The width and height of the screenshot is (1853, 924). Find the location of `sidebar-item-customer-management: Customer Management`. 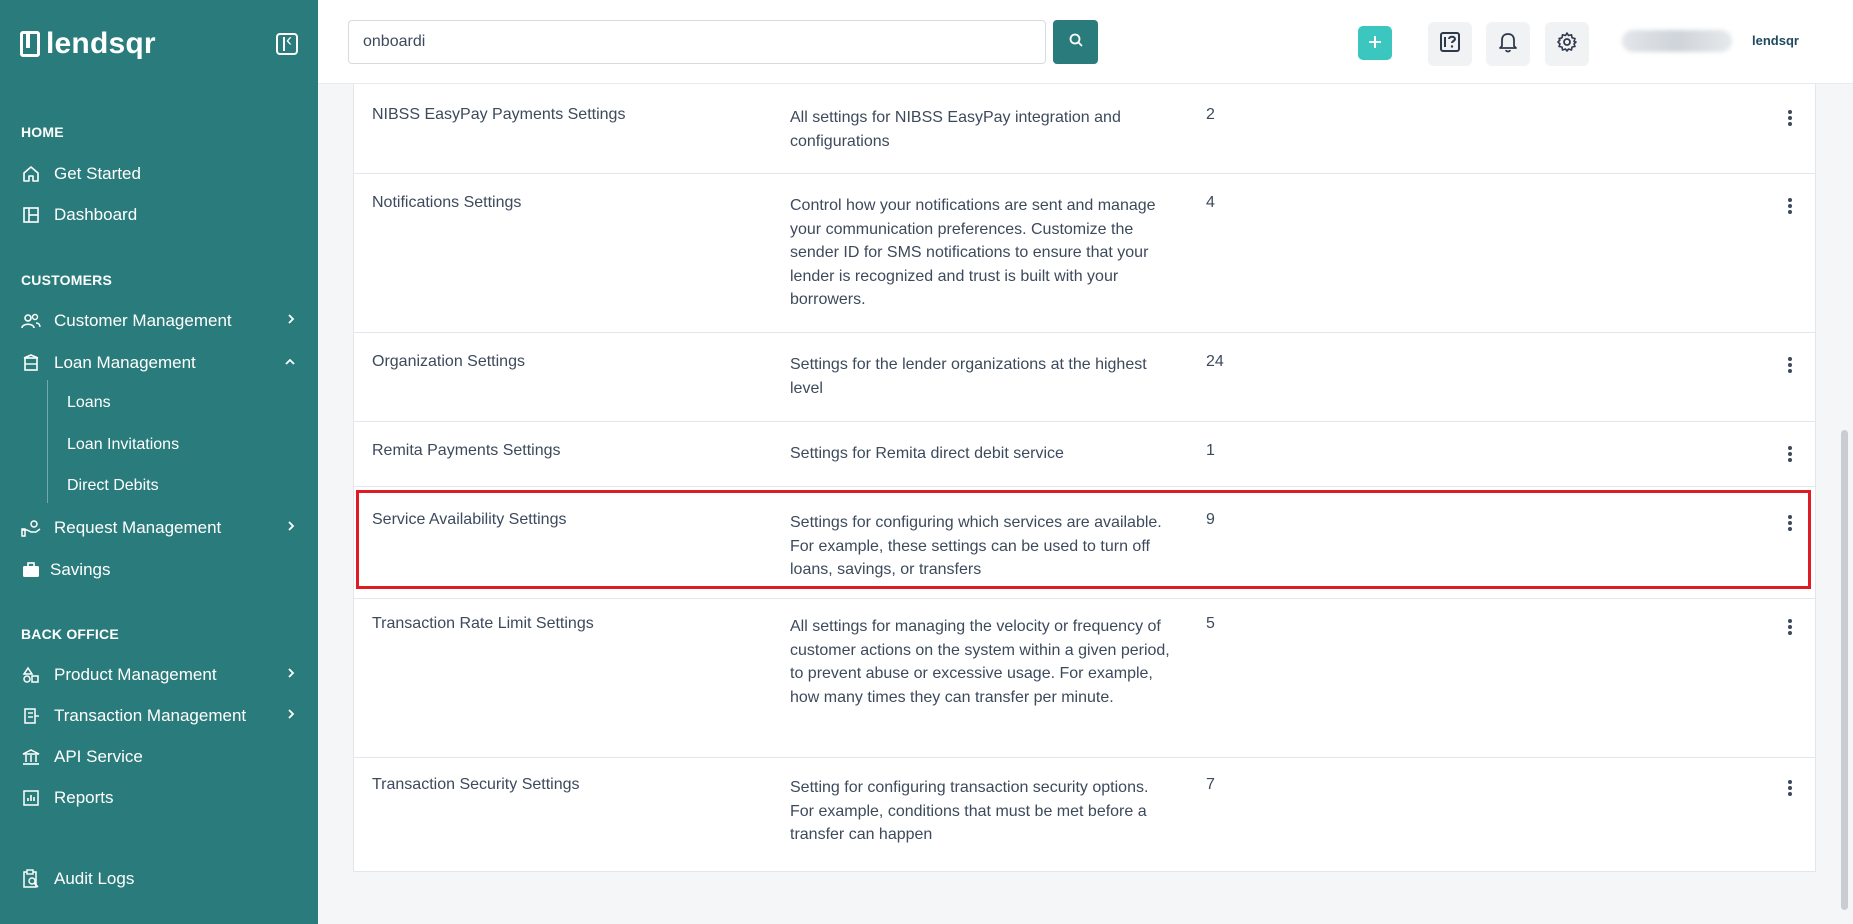

sidebar-item-customer-management: Customer Management is located at coordinates (159, 321).